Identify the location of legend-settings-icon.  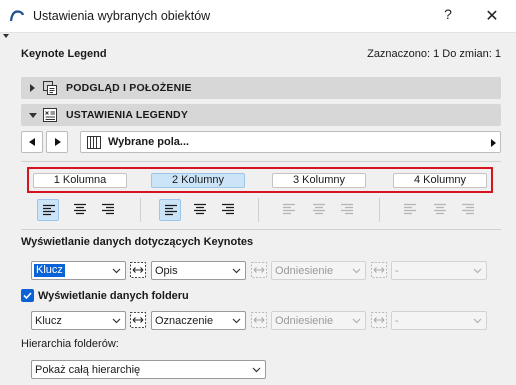
(50, 115).